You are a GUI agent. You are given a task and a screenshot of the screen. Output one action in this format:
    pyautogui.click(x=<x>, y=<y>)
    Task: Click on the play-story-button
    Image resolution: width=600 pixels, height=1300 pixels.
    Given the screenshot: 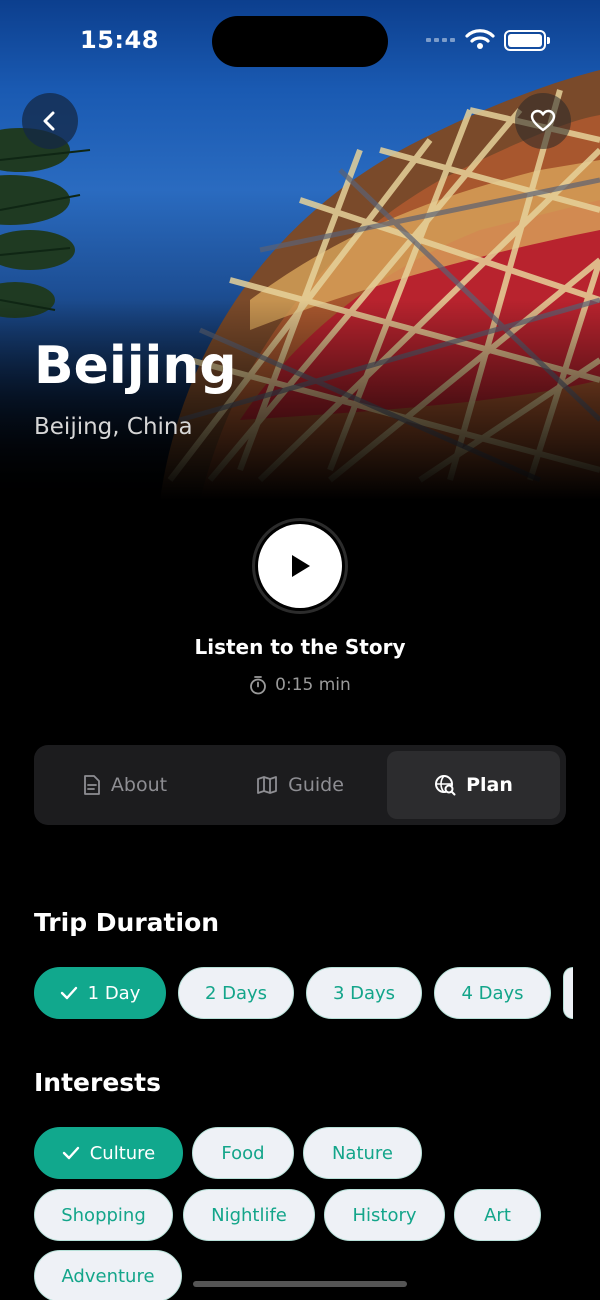 What is the action you would take?
    pyautogui.click(x=300, y=566)
    